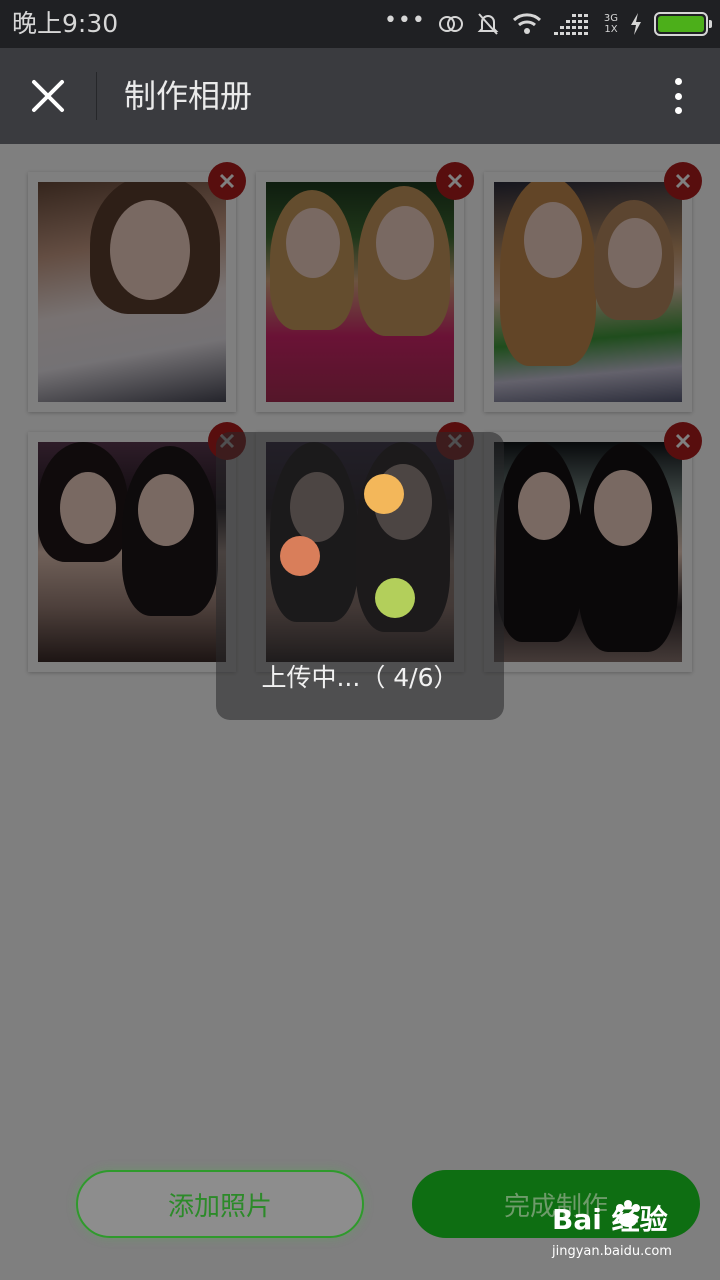 The image size is (720, 1280). I want to click on upload-progress-toast: 上传中...（ 4/6）, so click(360, 576).